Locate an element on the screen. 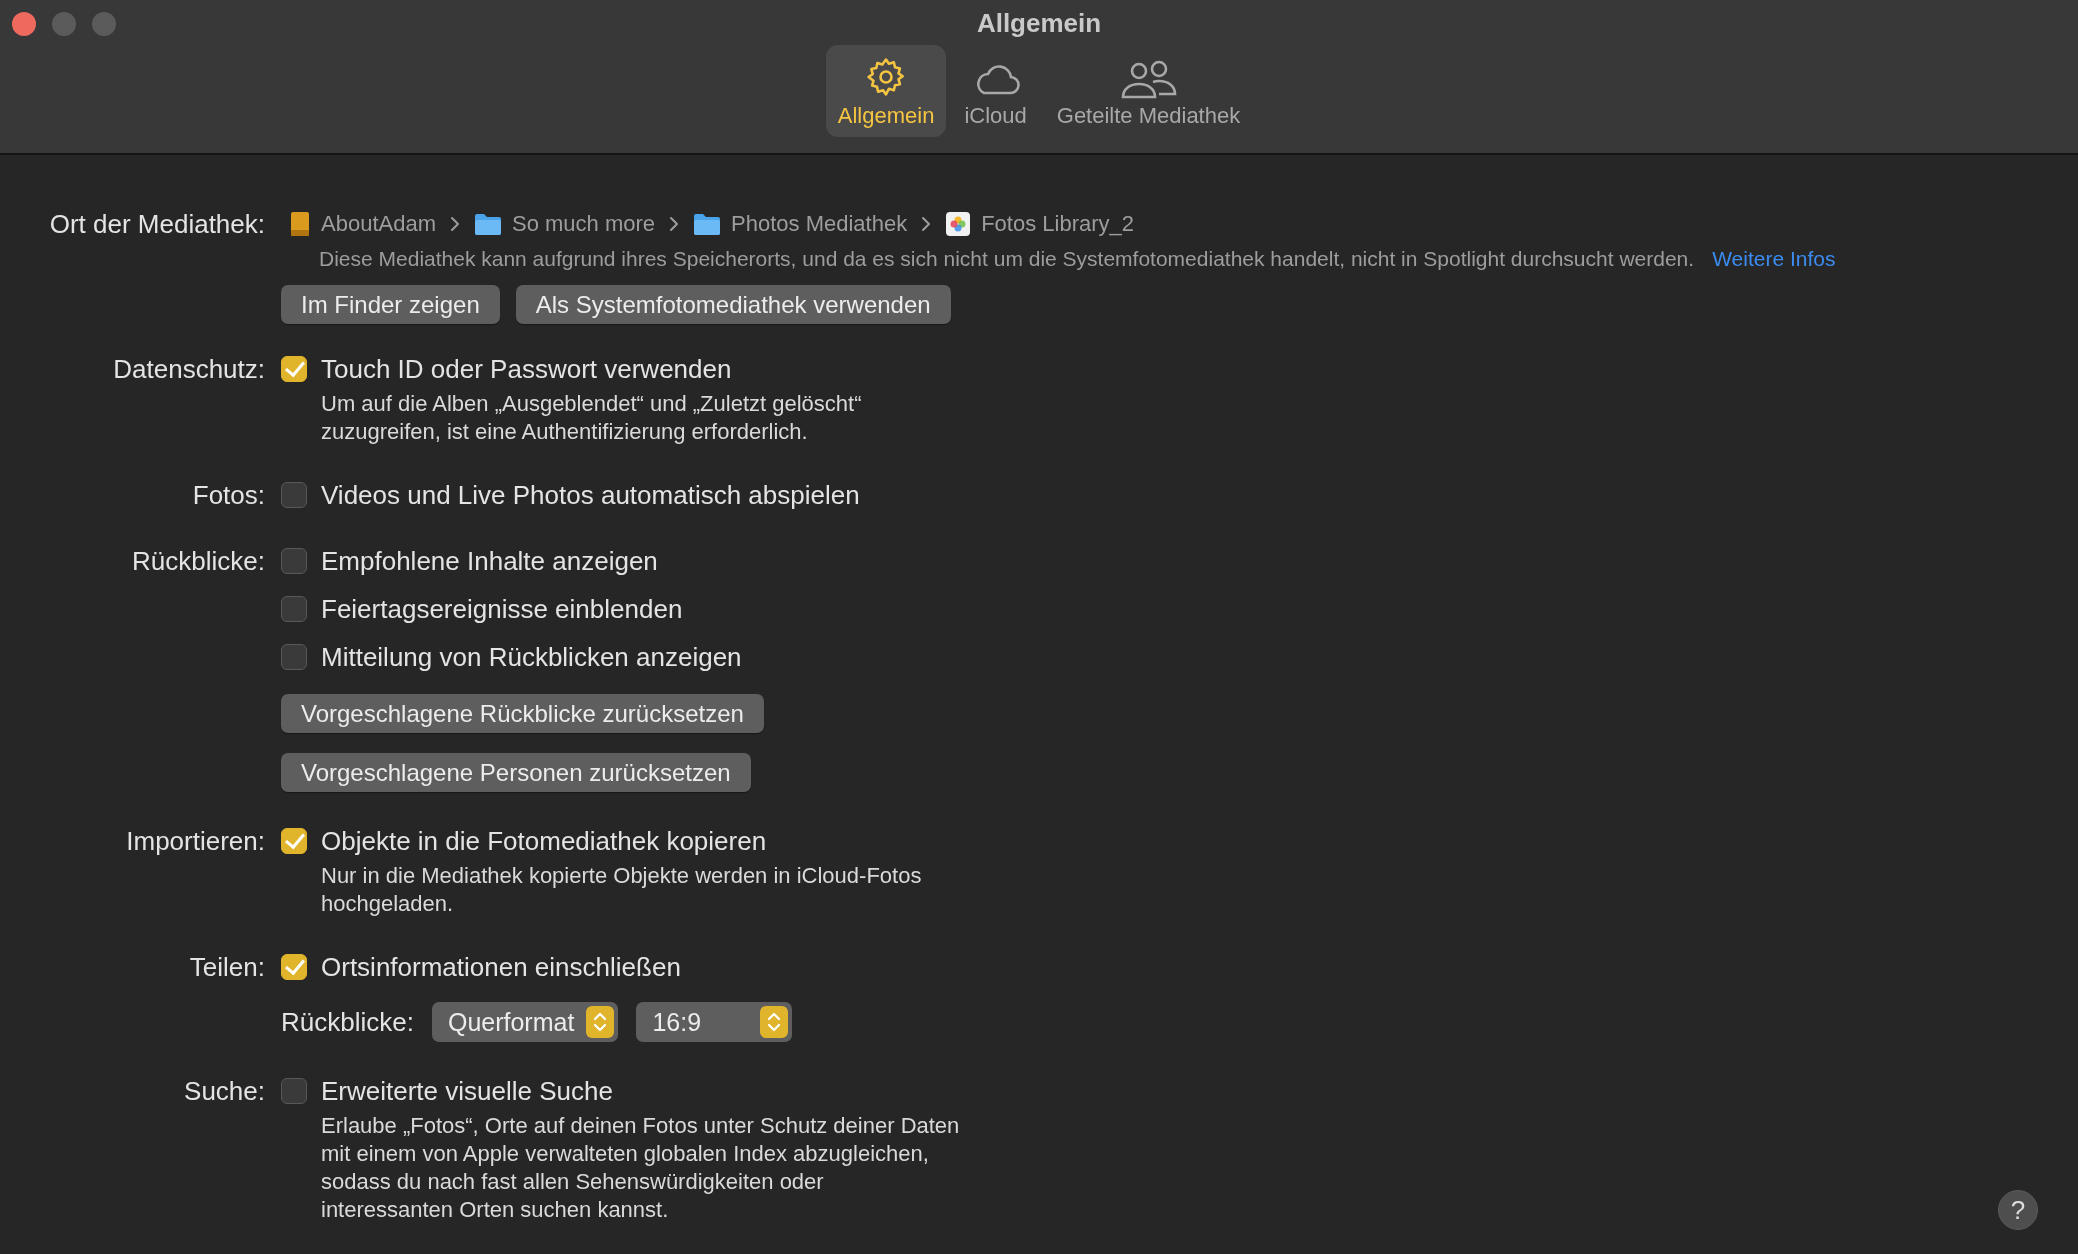 Image resolution: width=2078 pixels, height=1254 pixels. close-button is located at coordinates (24, 24).